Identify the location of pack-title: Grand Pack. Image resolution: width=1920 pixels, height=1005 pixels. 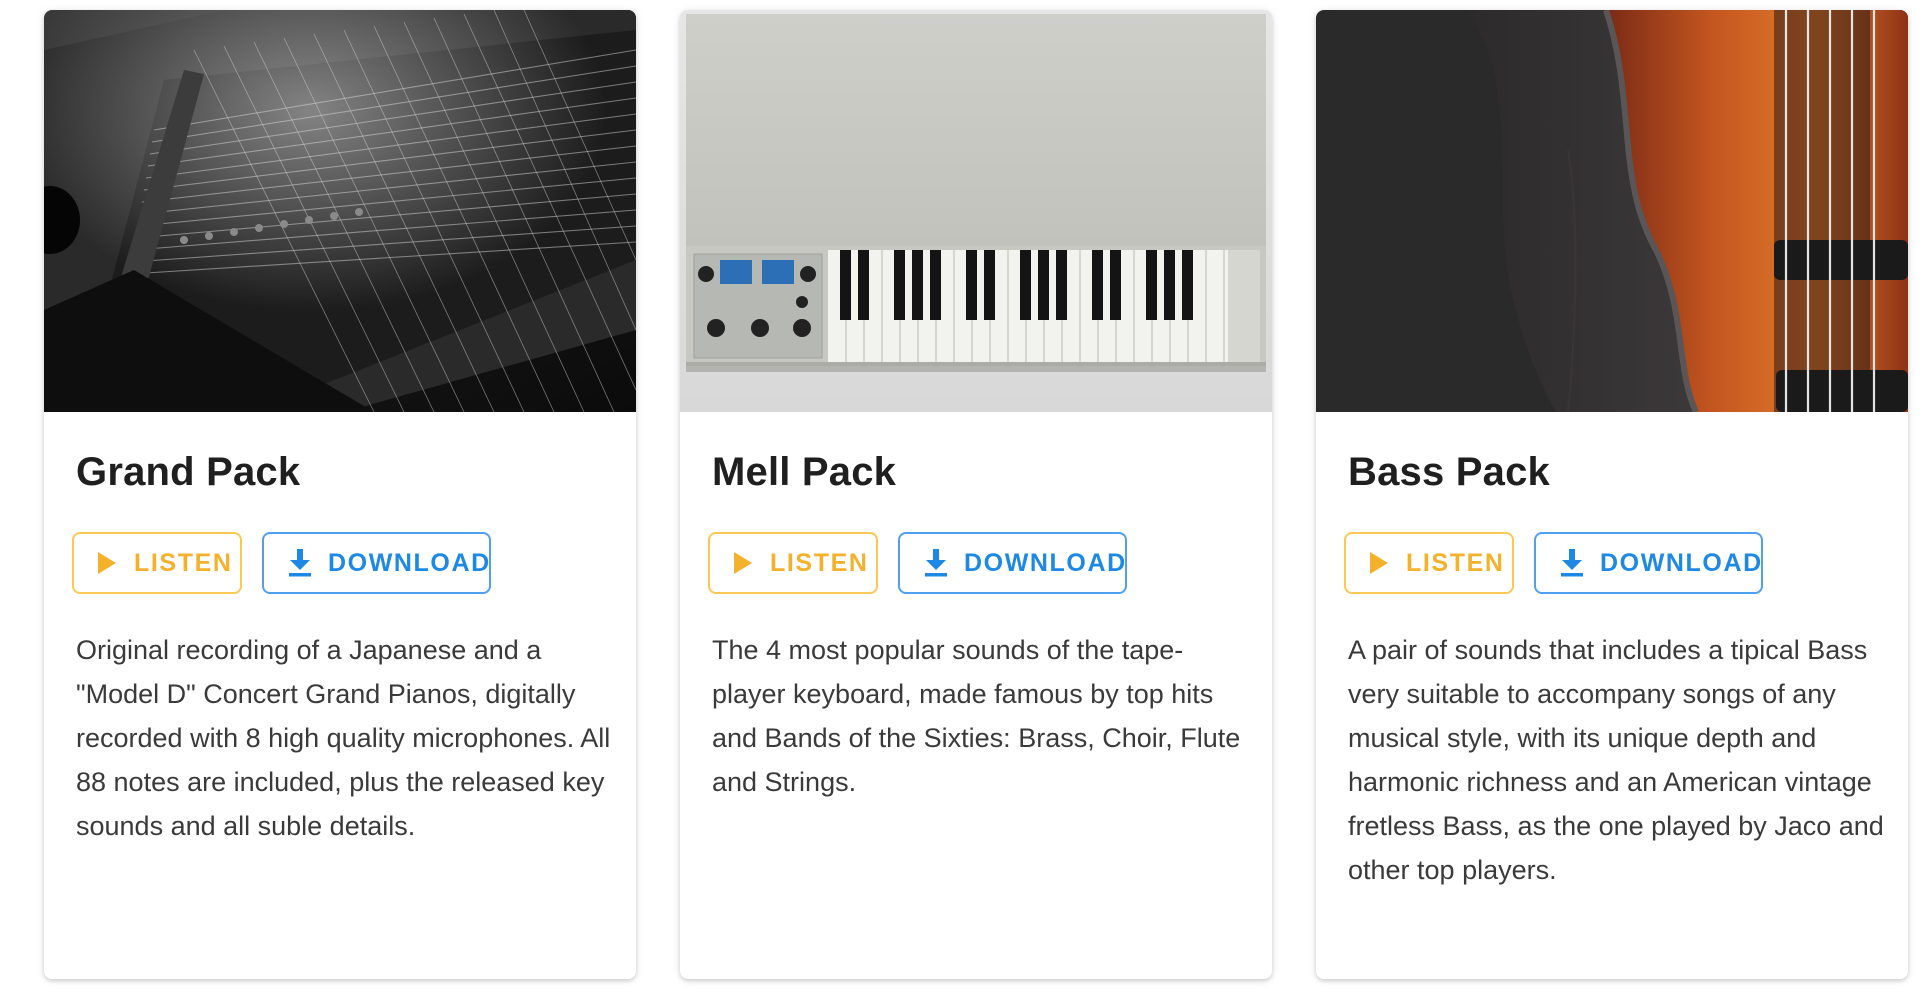
(188, 472).